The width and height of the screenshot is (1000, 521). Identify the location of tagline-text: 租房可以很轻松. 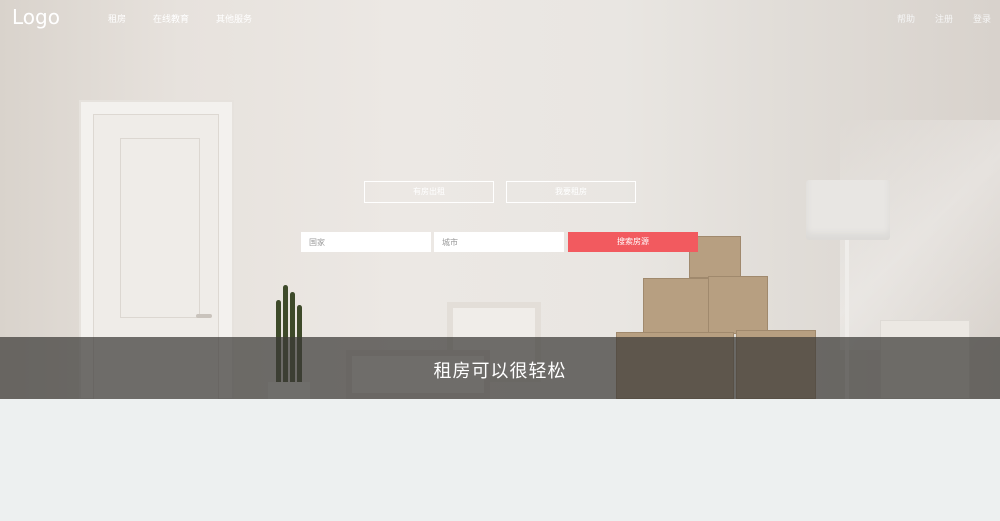
(500, 371).